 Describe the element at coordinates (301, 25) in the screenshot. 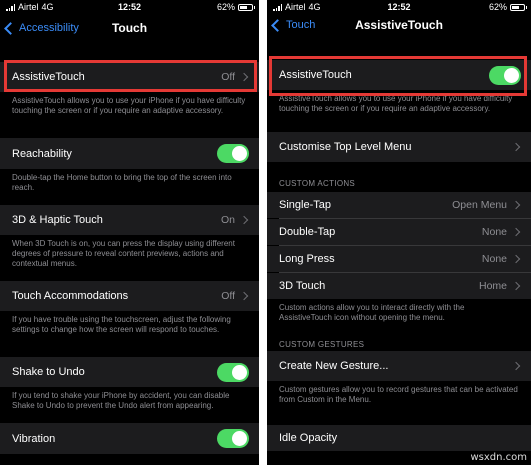

I see `back-label: Touch` at that location.